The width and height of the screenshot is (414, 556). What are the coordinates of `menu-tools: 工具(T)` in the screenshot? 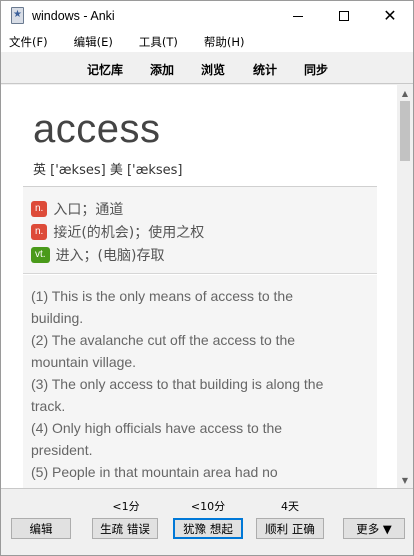 It's located at (158, 42).